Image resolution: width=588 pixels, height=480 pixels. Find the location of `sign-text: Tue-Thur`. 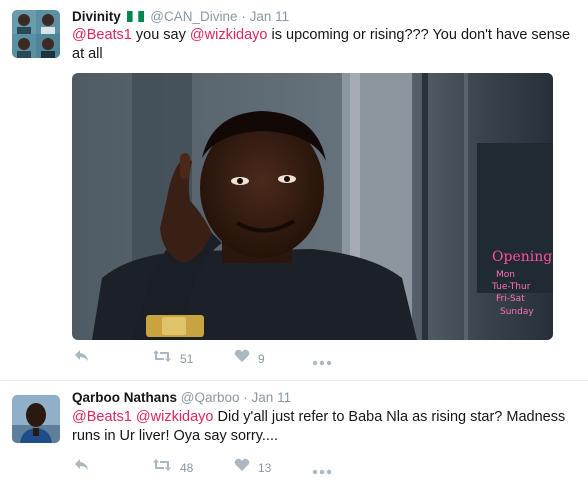

sign-text: Tue-Thur is located at coordinates (511, 287).